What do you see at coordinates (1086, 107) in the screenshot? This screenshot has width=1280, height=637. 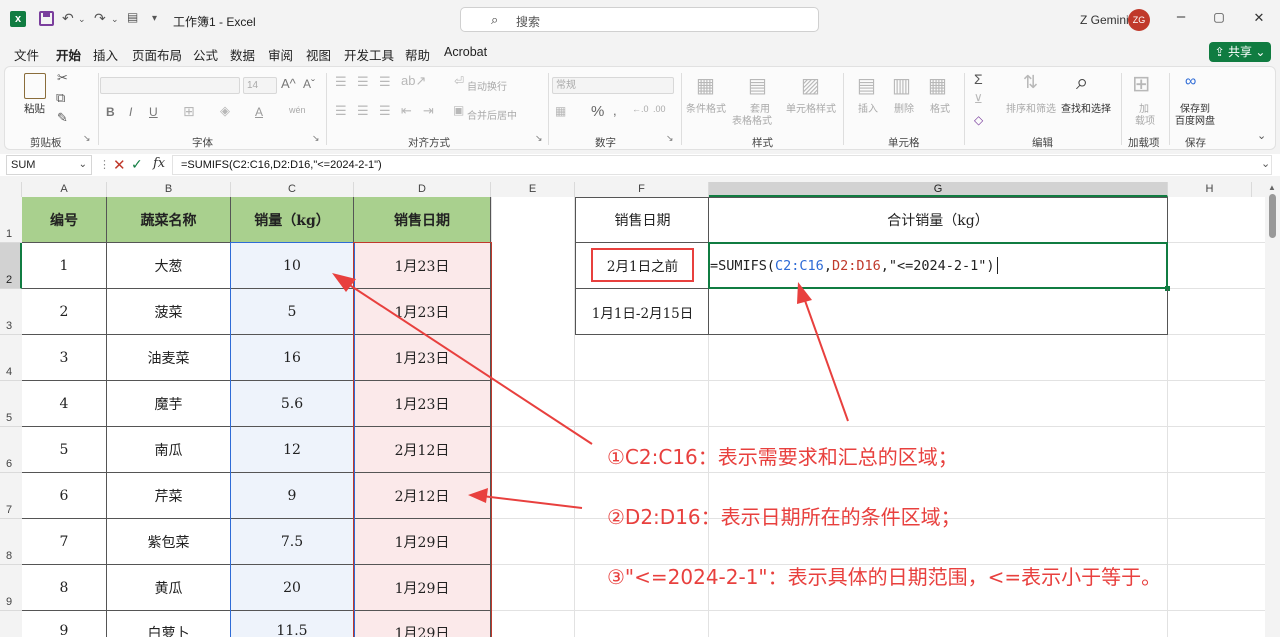 I see `find-select-label: 查找和选择` at bounding box center [1086, 107].